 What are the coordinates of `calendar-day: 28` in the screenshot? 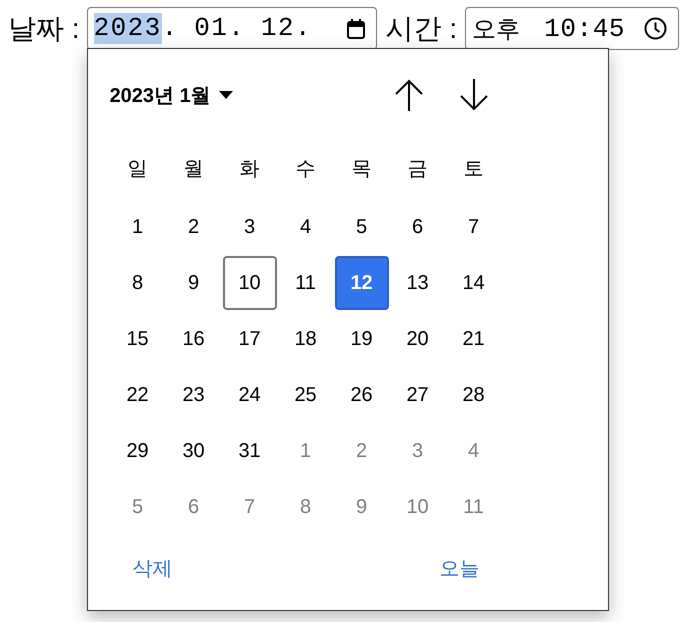 It's located at (473, 395).